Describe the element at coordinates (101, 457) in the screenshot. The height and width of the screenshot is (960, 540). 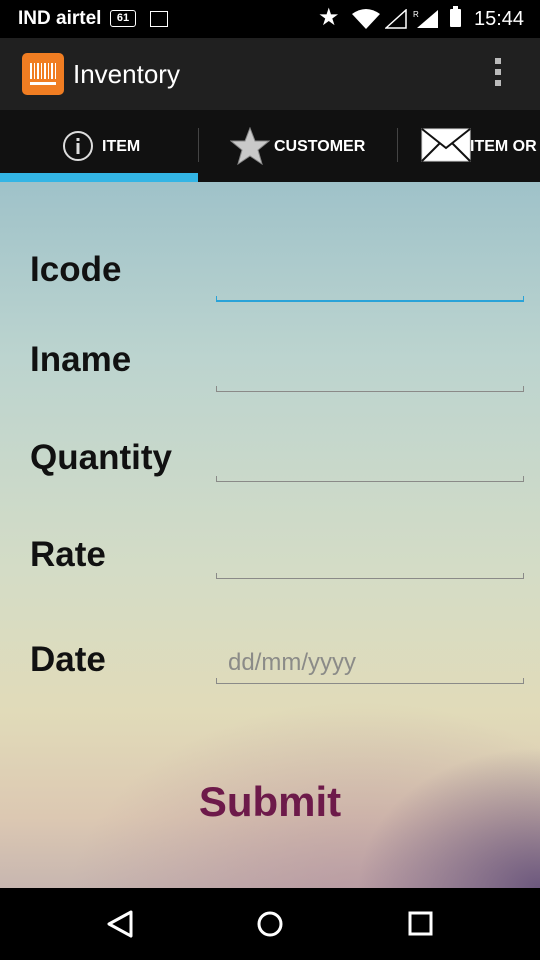
I see `quantity-label: Quantity` at that location.